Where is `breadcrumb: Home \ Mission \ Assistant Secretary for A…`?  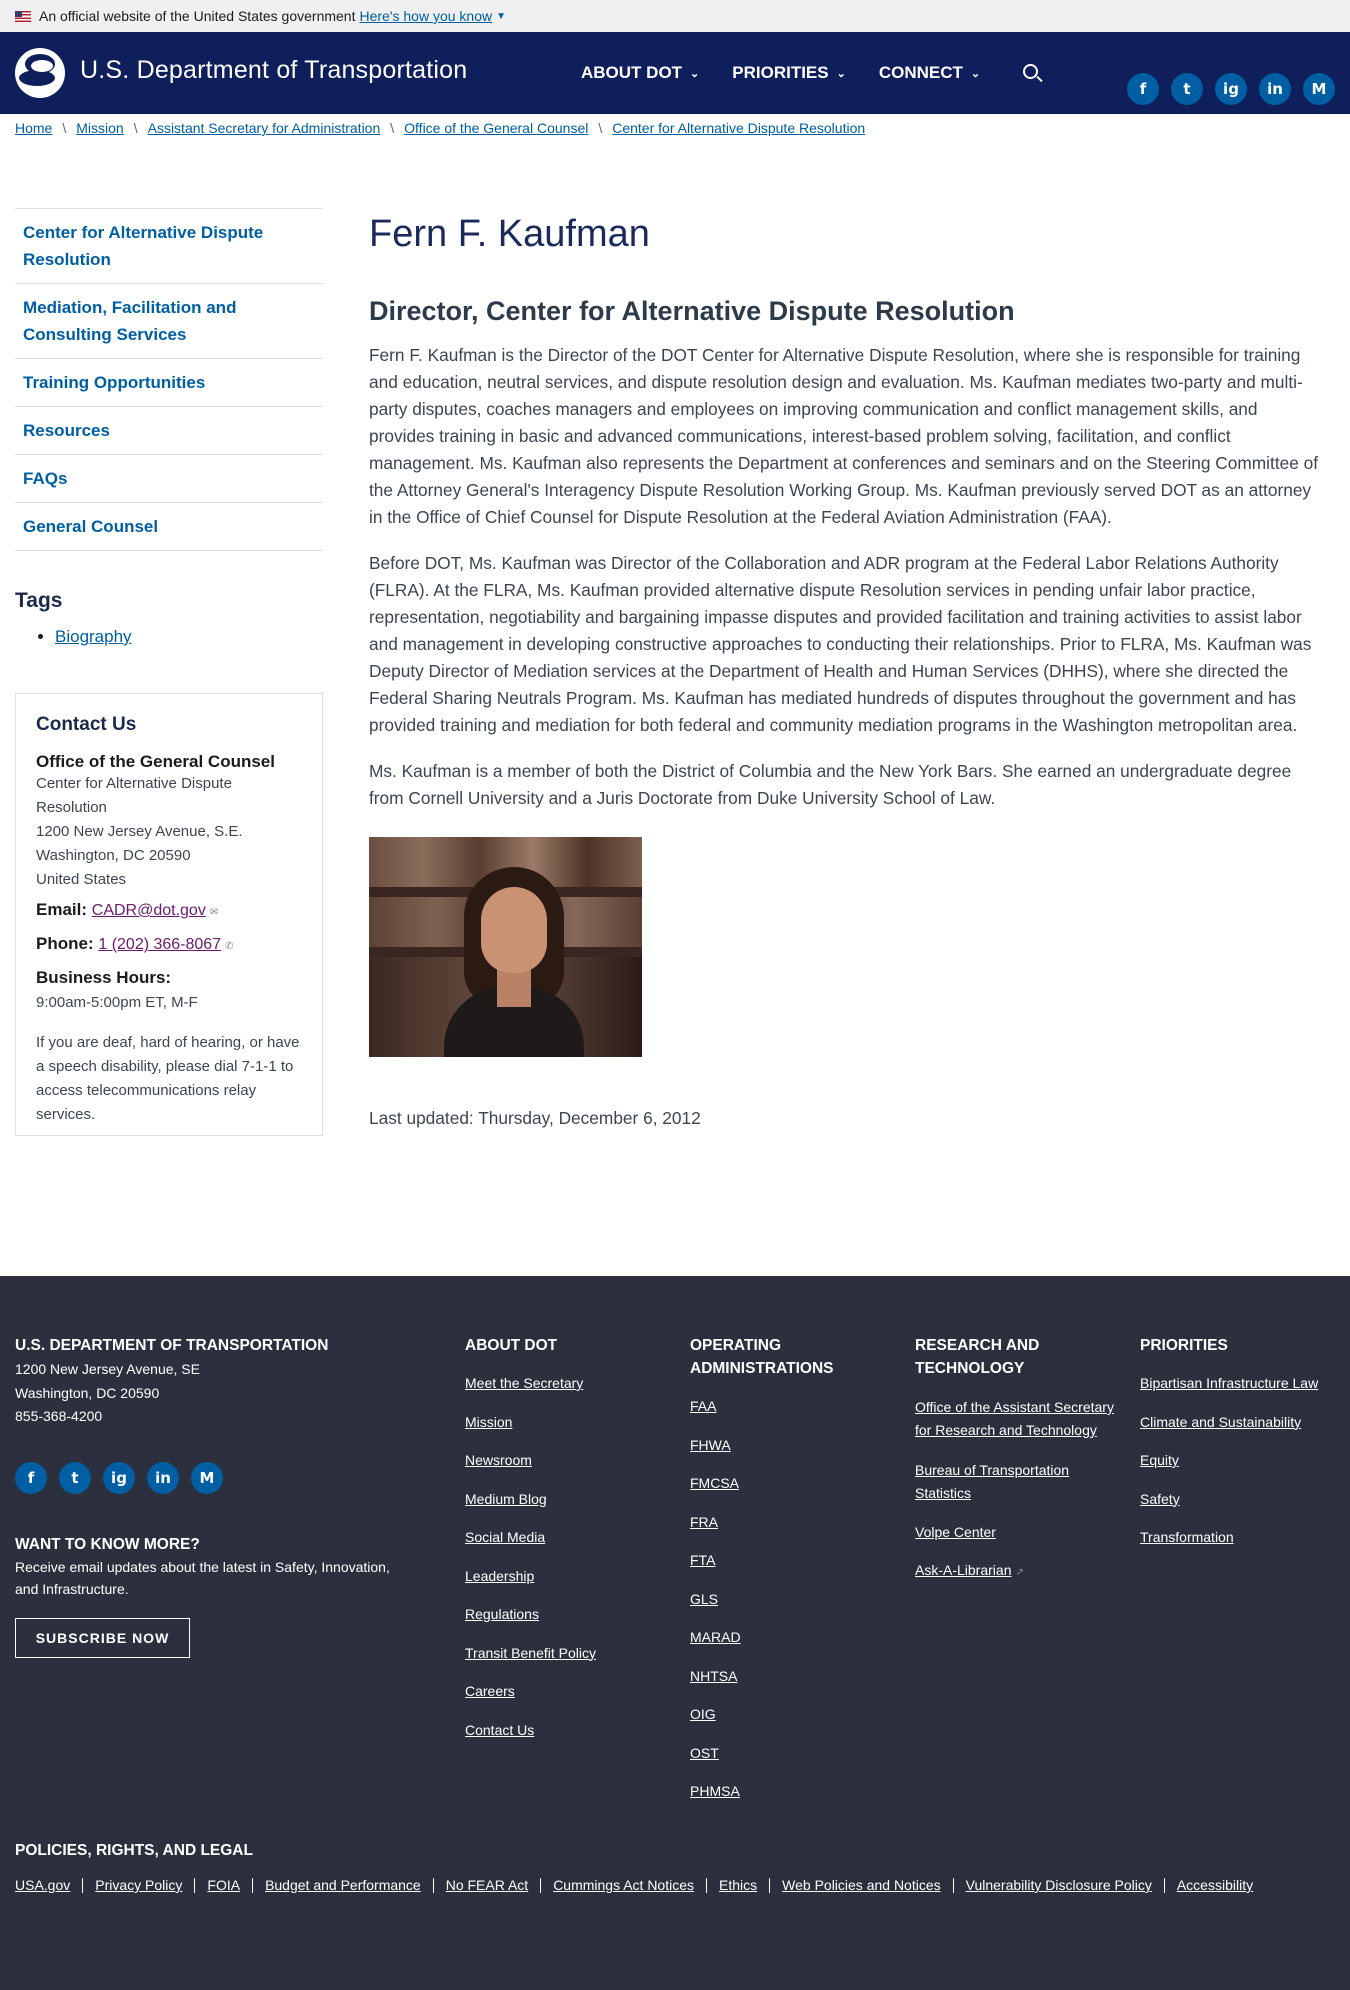
breadcrumb: Home \ Mission \ Assistant Secretary for A… is located at coordinates (440, 128).